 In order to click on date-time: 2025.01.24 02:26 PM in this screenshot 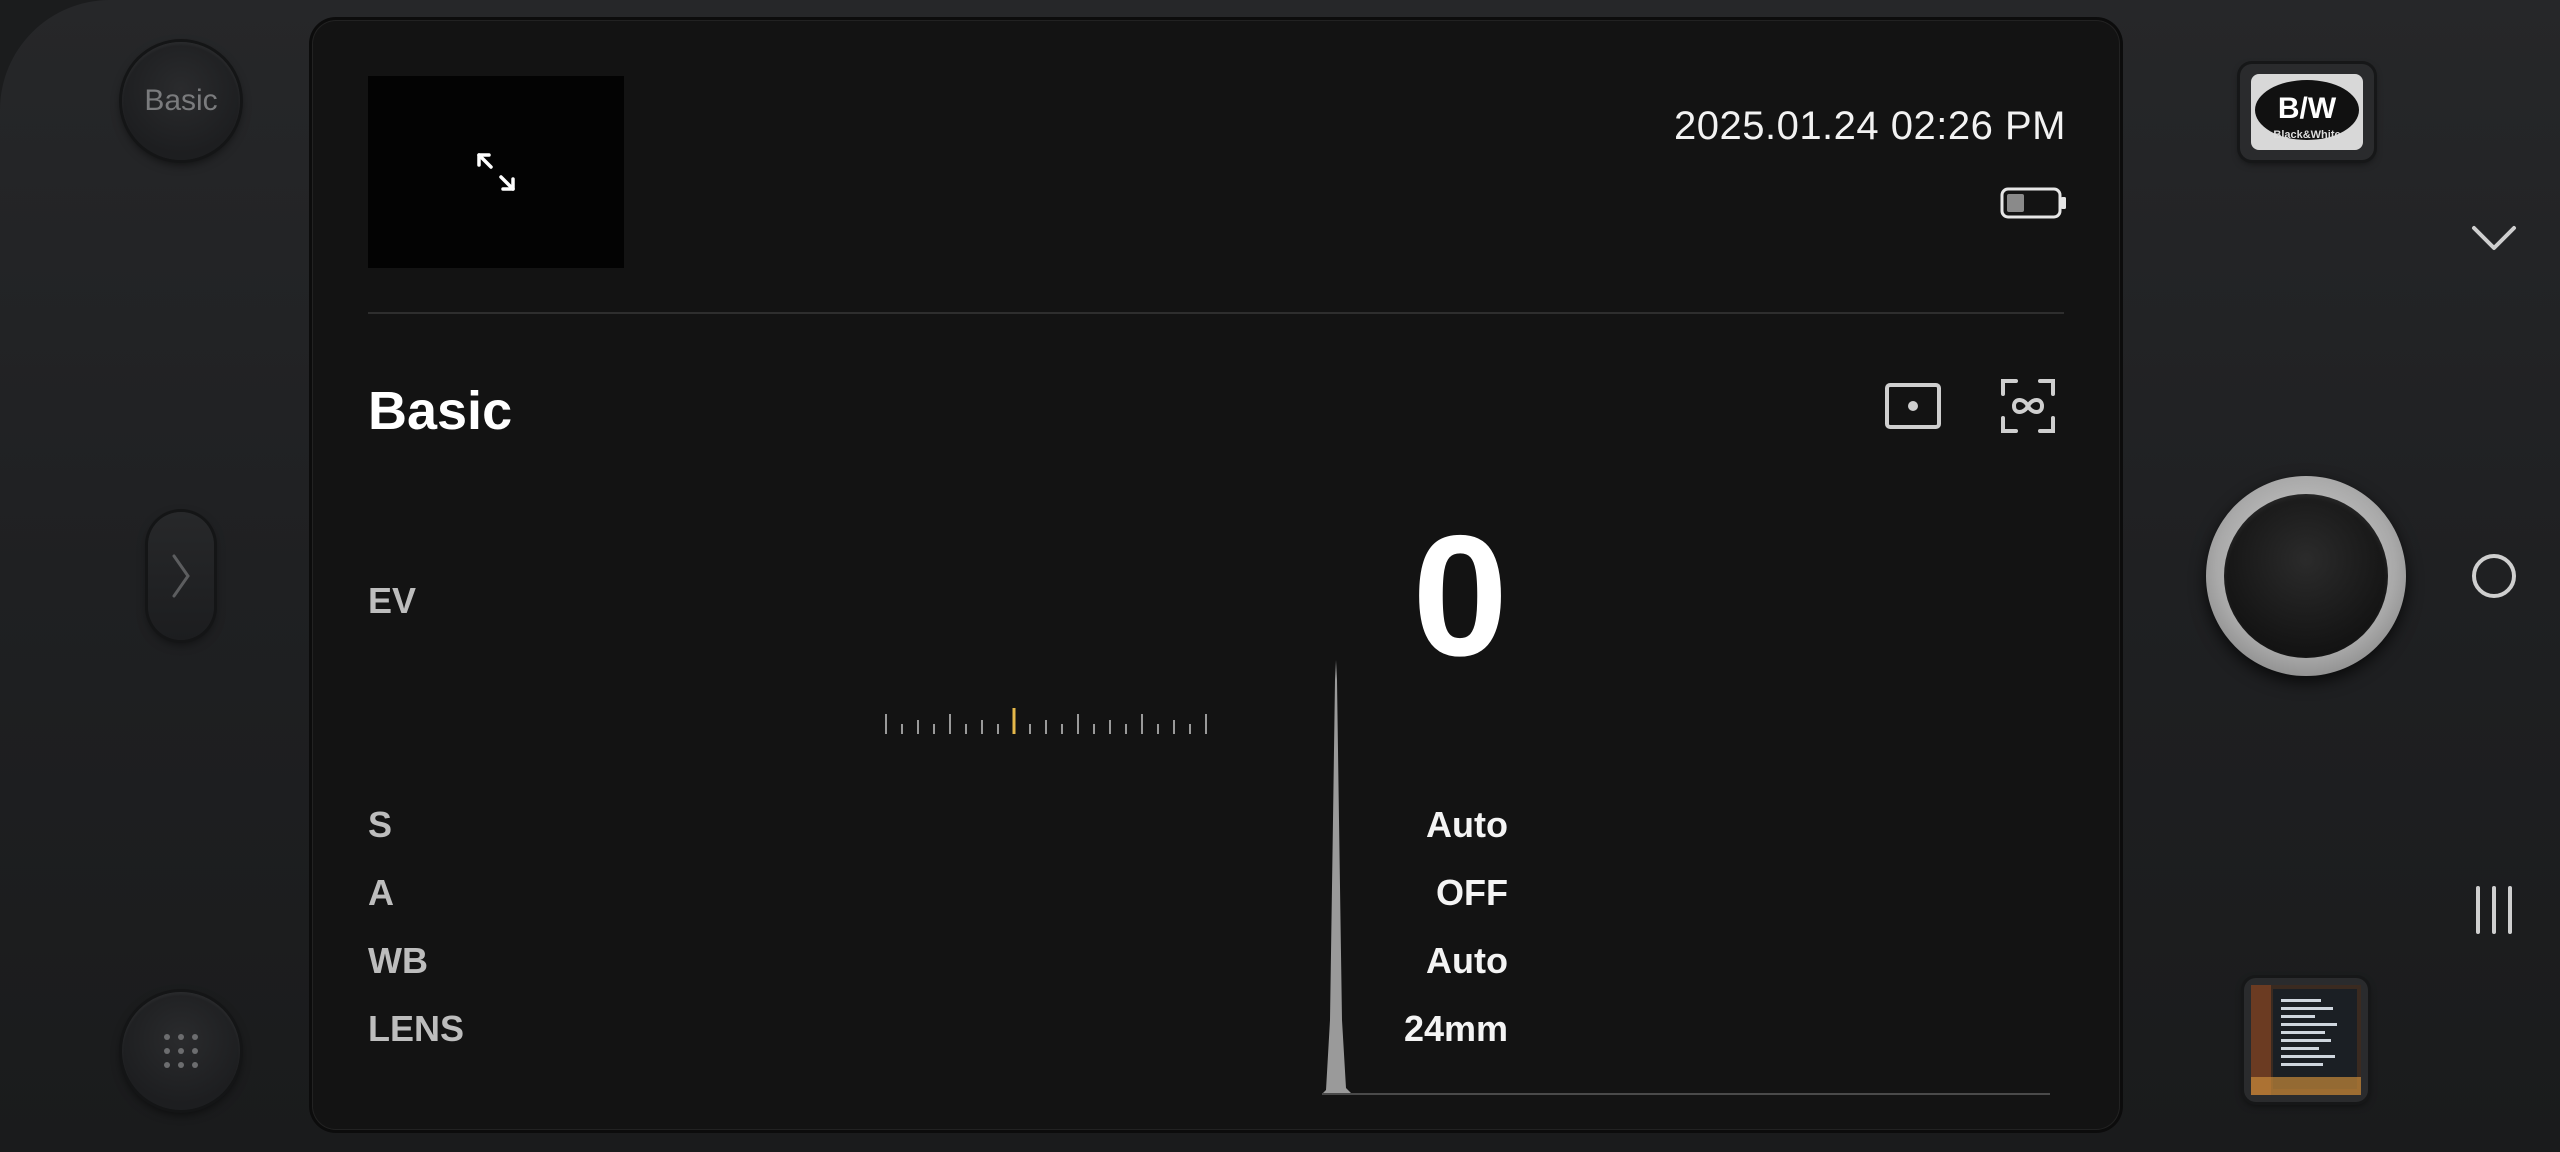, I will do `click(1869, 126)`.